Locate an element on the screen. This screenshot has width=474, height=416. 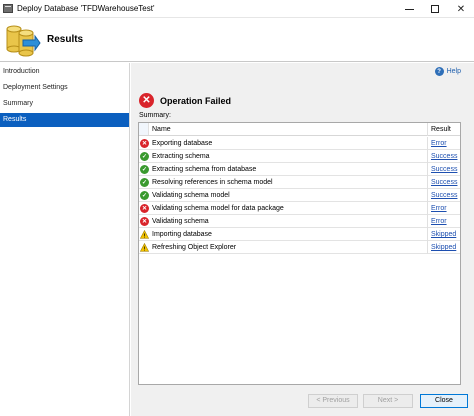
table-row: ✓ Validating schema model Success is located at coordinates (299, 195).